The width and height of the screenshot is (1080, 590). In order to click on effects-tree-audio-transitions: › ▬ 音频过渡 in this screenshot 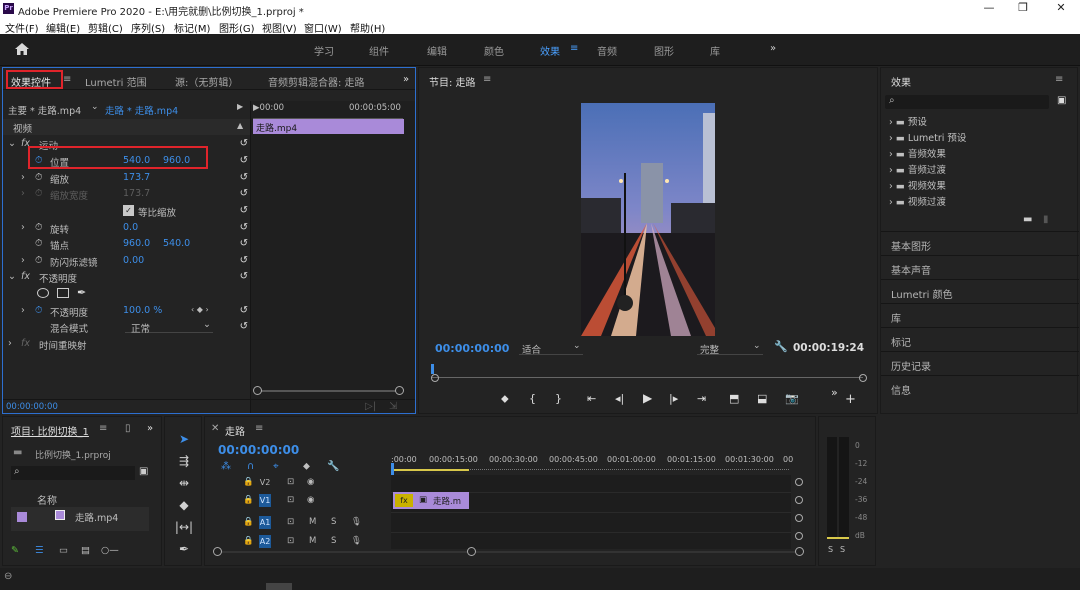, I will do `click(917, 169)`.